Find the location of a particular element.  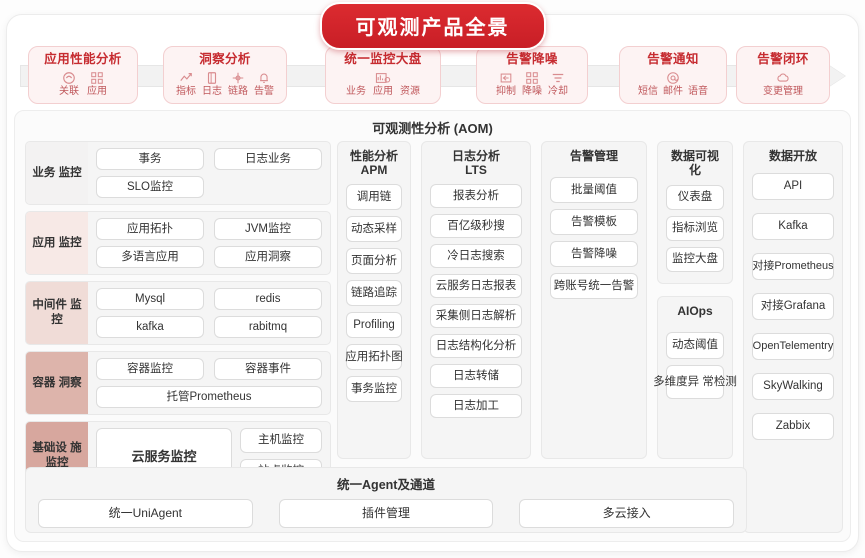

stage-items: 变更管理 is located at coordinates (783, 84).